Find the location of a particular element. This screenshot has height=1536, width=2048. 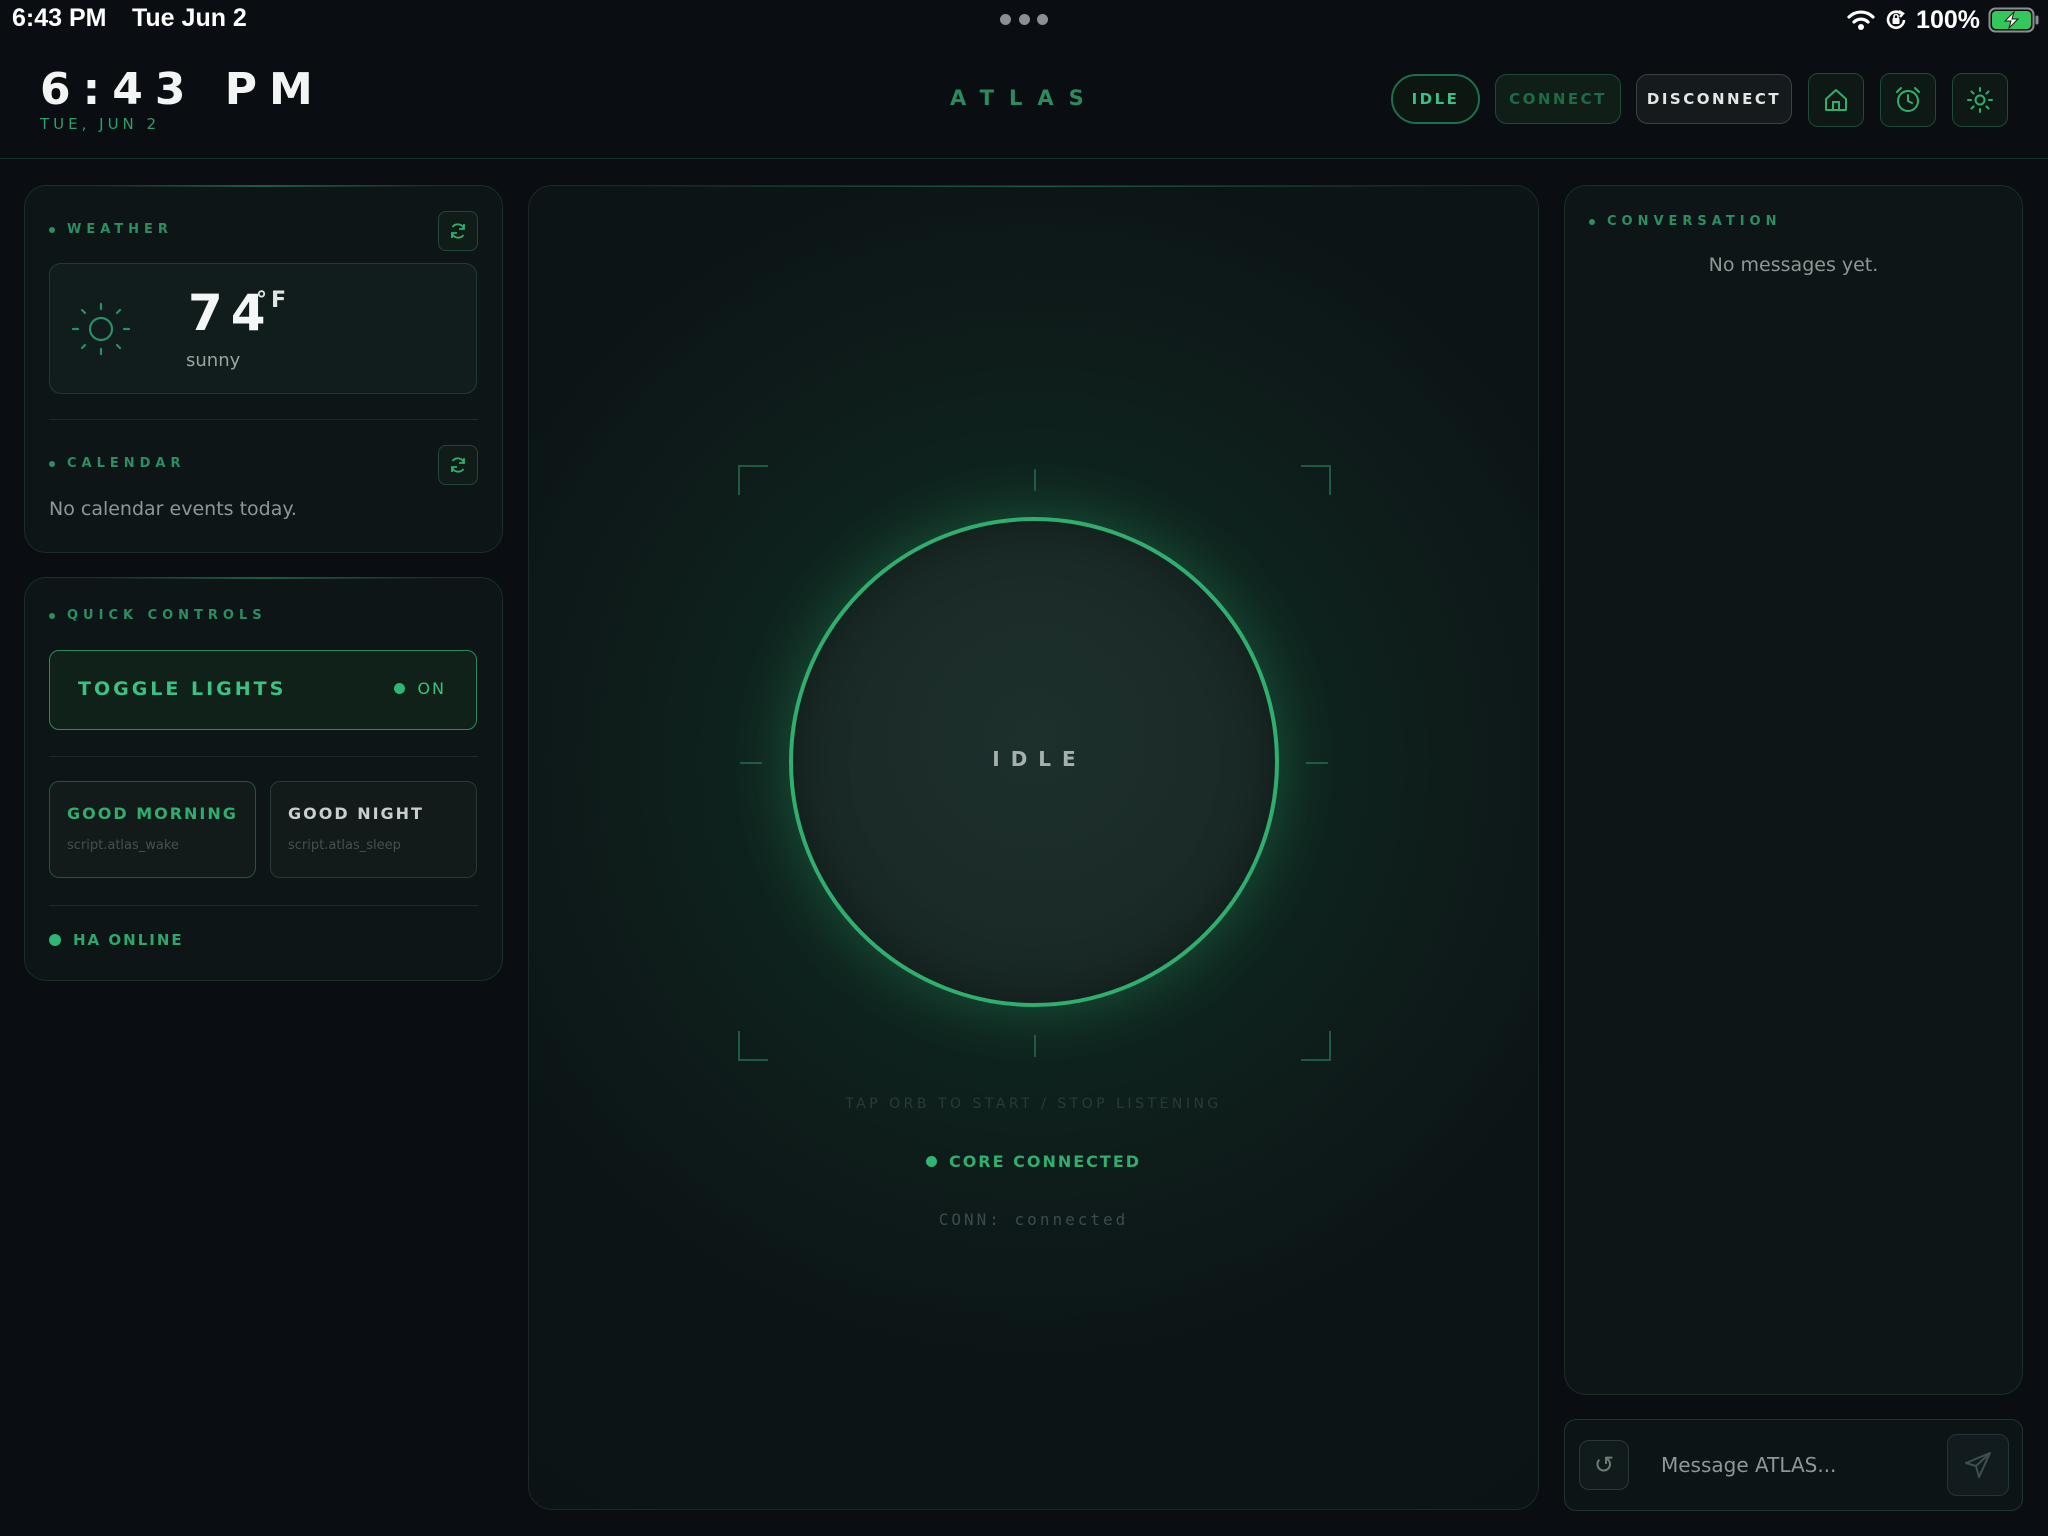

alarm-clock-icon is located at coordinates (1908, 99).